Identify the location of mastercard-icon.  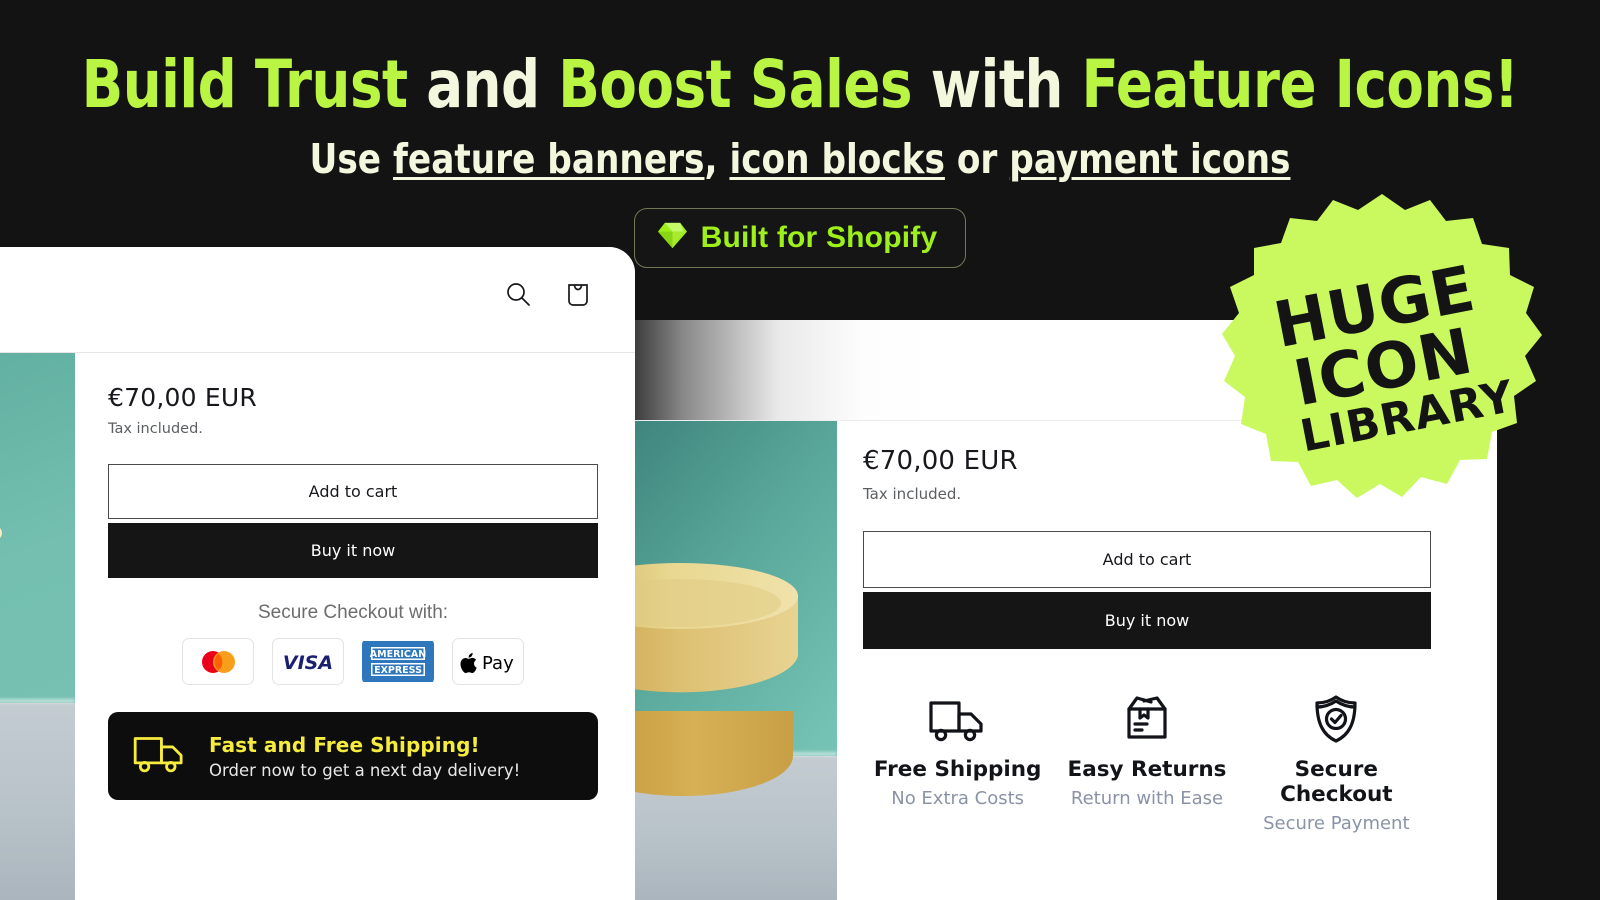
(218, 661).